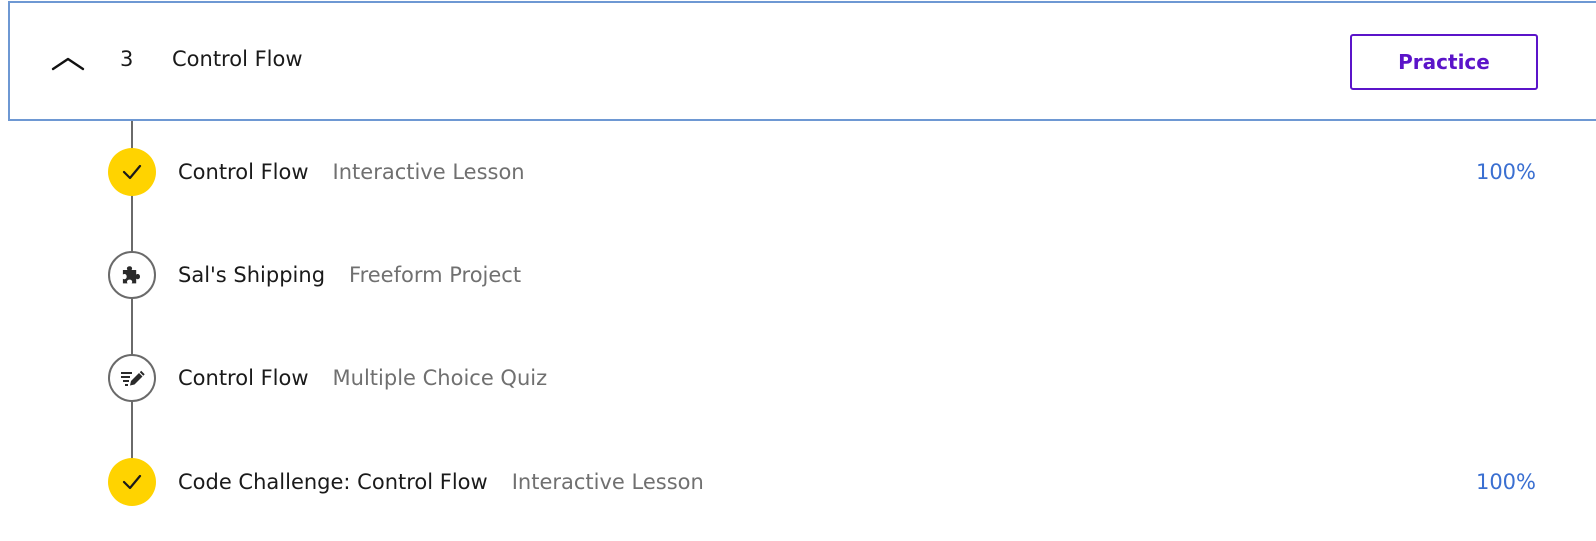 This screenshot has height=541, width=1596. I want to click on item-title: Sal's Shipping, so click(251, 275).